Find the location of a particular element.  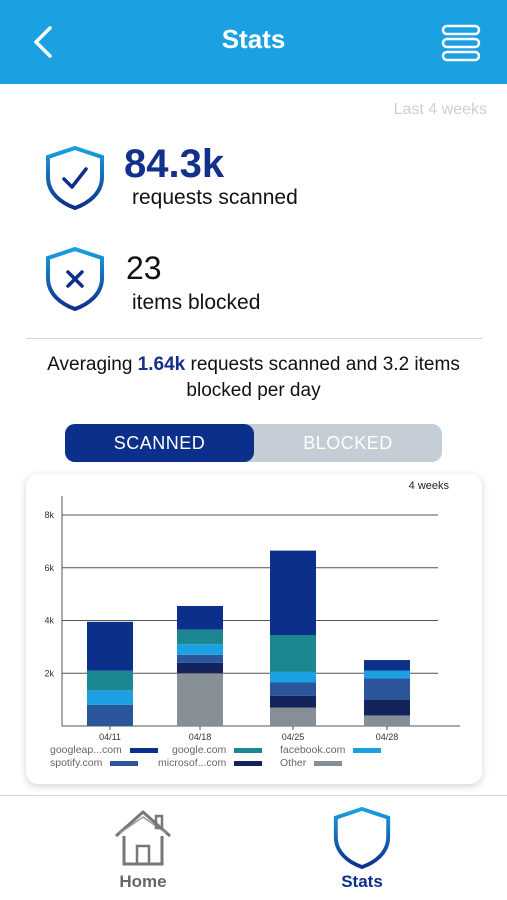

shield-x-icon is located at coordinates (75, 279).